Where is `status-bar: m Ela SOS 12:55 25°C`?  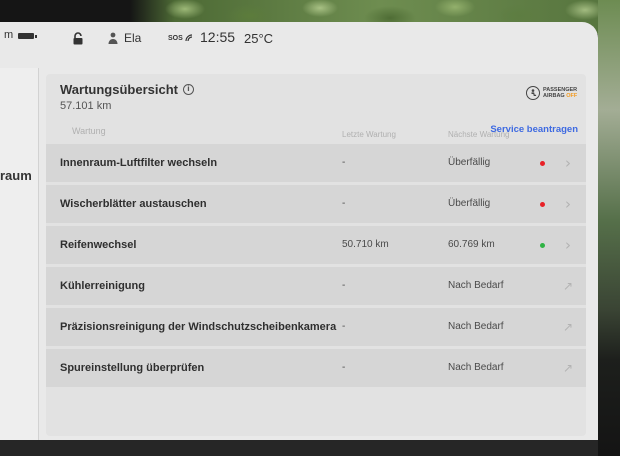
status-bar: m Ela SOS 12:55 25°C is located at coordinates (299, 45).